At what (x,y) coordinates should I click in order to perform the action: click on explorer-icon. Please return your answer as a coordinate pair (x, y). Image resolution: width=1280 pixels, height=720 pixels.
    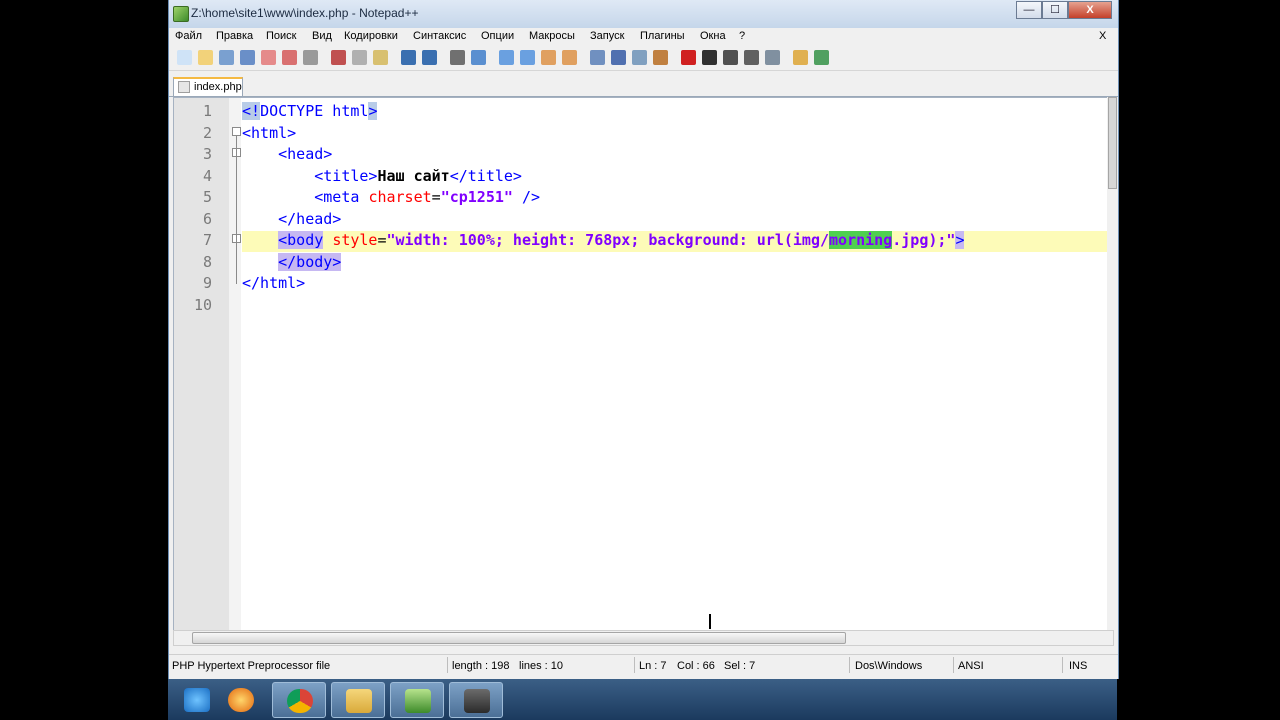
    Looking at the image, I should click on (358, 700).